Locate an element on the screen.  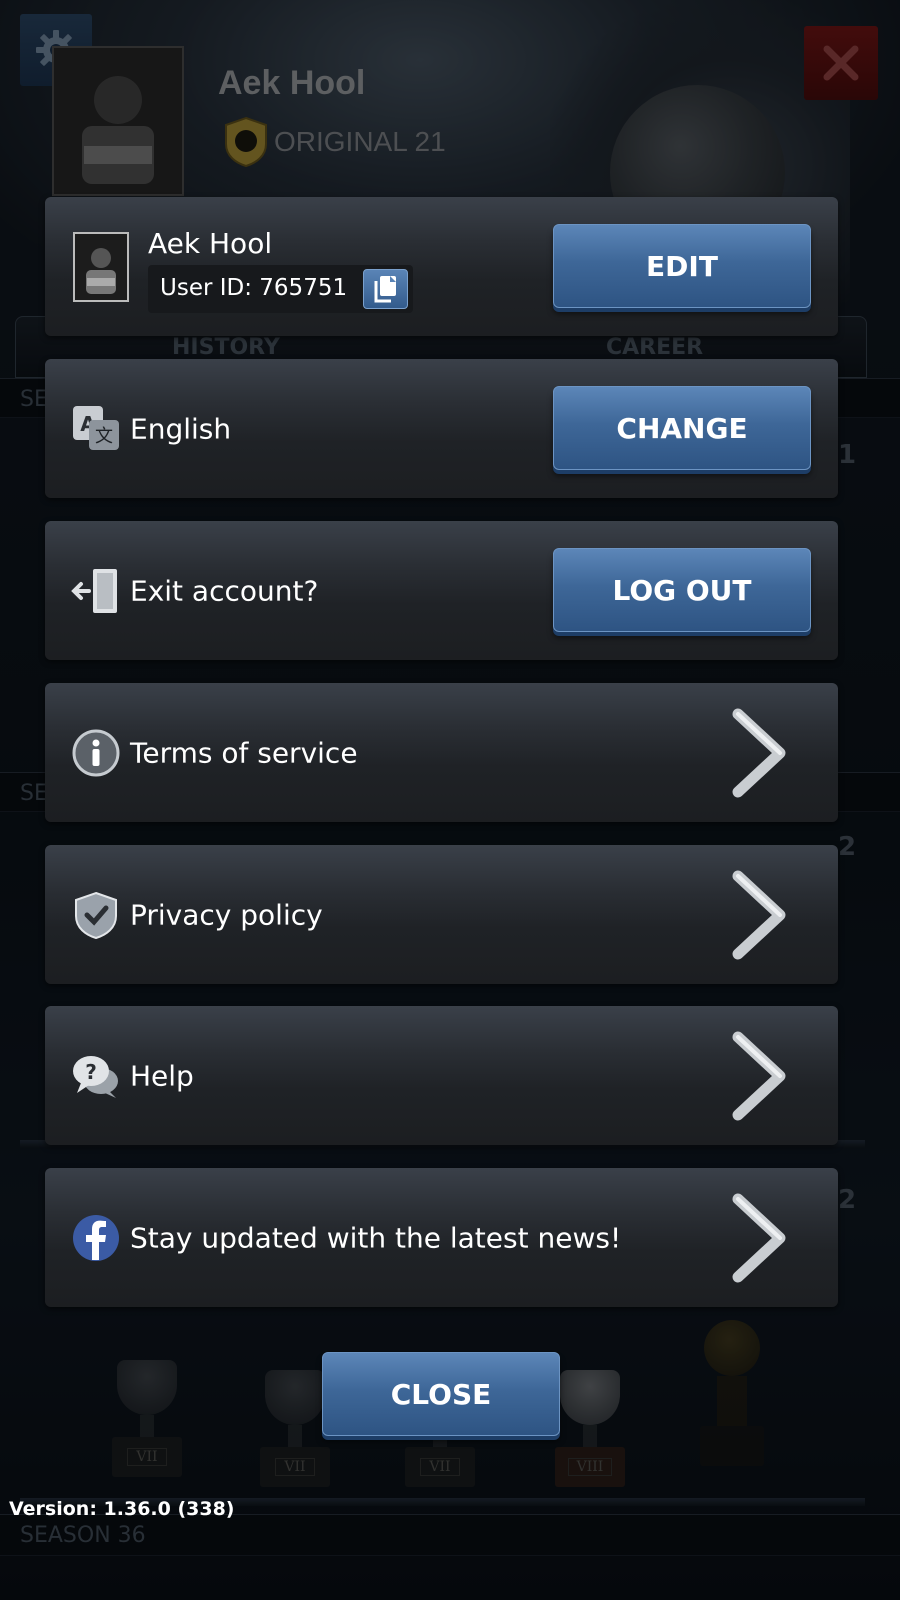
language-panel: A 文 English CHANGE is located at coordinates (441, 428).